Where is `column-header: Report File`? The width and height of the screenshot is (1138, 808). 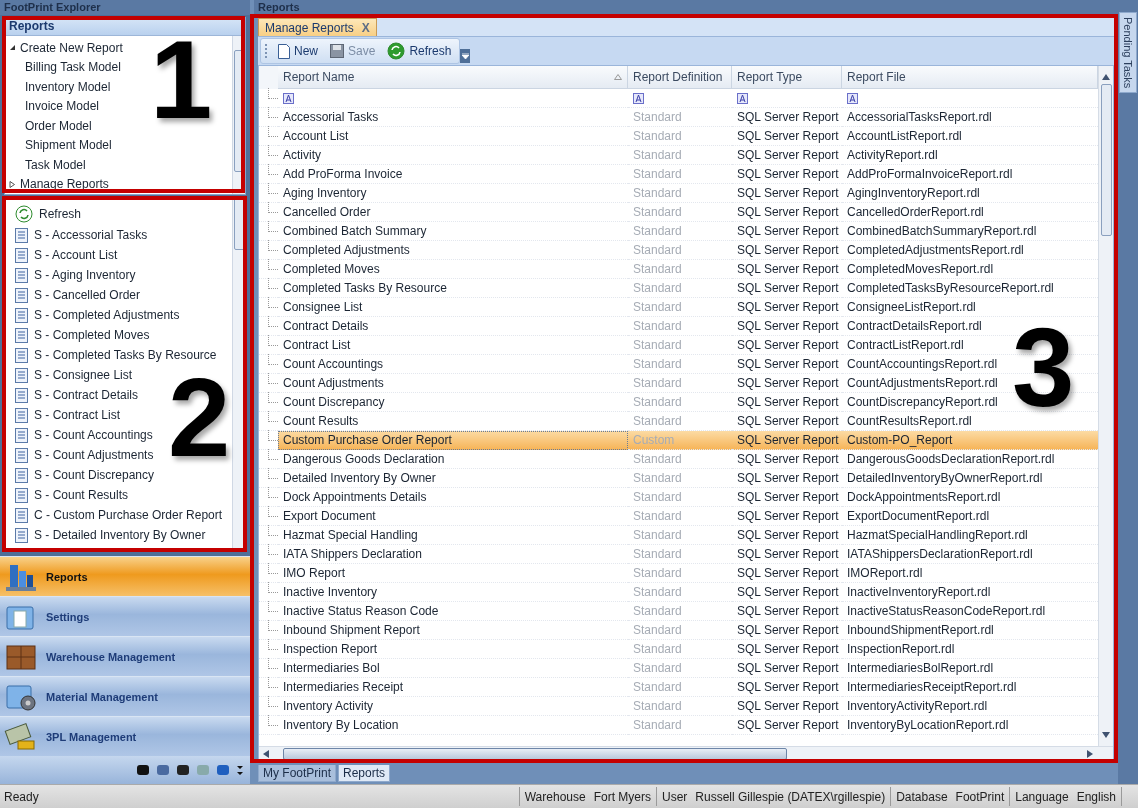 column-header: Report File is located at coordinates (970, 77).